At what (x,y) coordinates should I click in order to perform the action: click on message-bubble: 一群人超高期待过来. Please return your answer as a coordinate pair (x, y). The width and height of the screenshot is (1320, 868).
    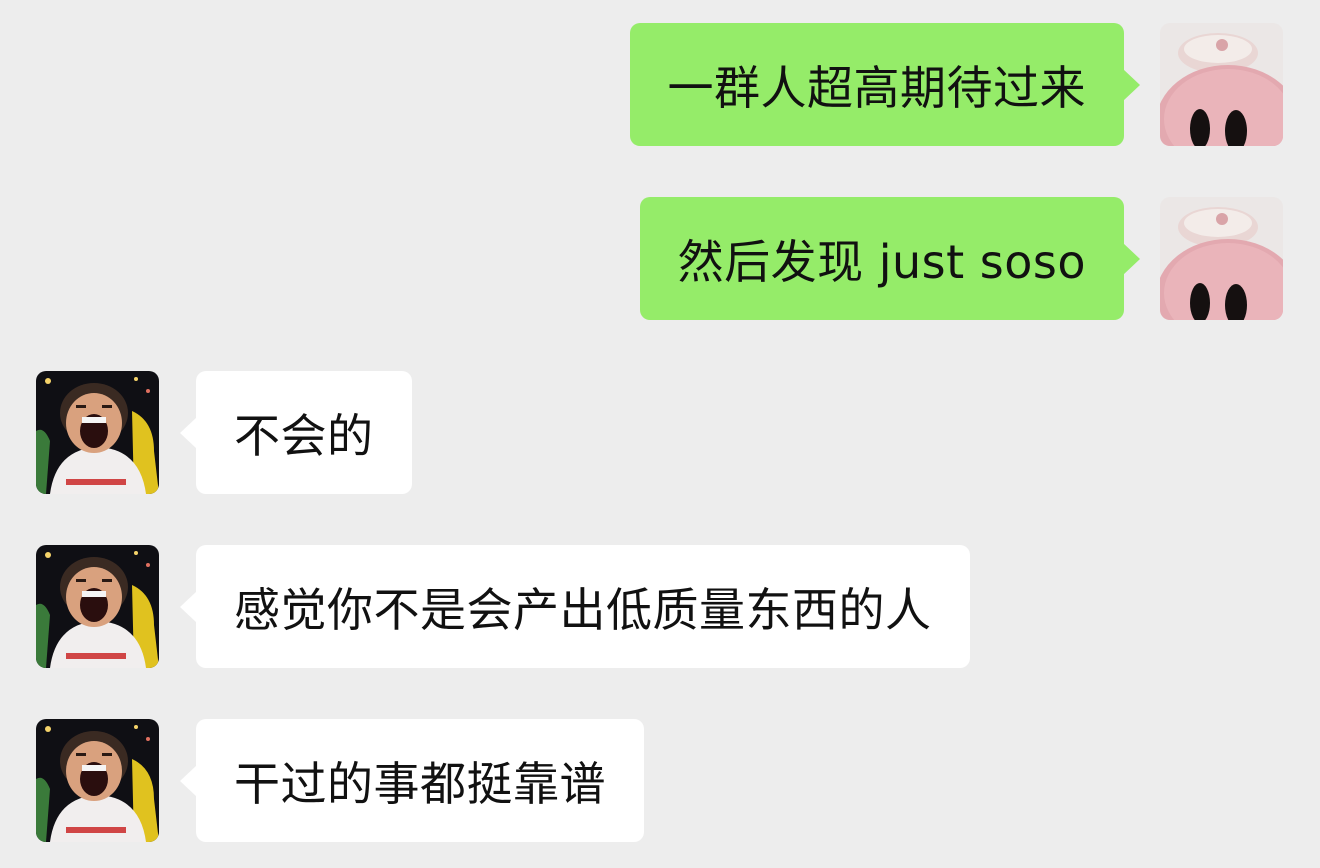
    Looking at the image, I should click on (884, 84).